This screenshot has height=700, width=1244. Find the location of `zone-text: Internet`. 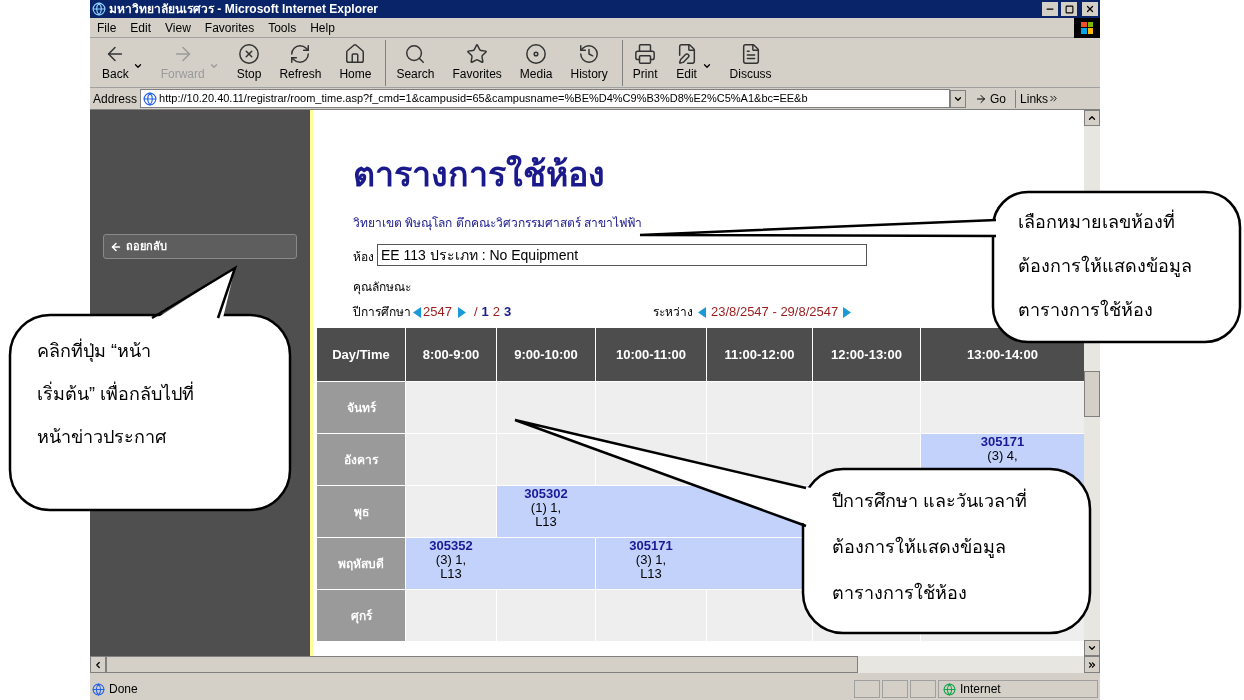

zone-text: Internet is located at coordinates (980, 689).